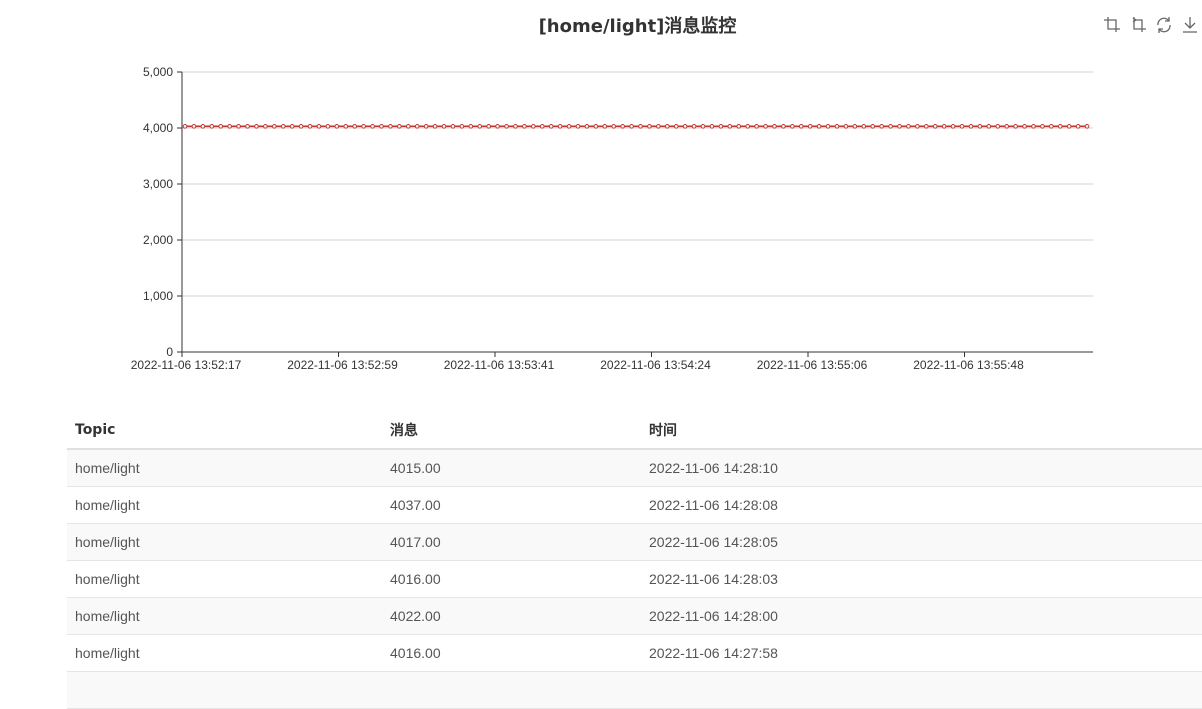 The image size is (1202, 709). Describe the element at coordinates (921, 542) in the screenshot. I see `cell-time: 2022-11-06 14:28:05` at that location.